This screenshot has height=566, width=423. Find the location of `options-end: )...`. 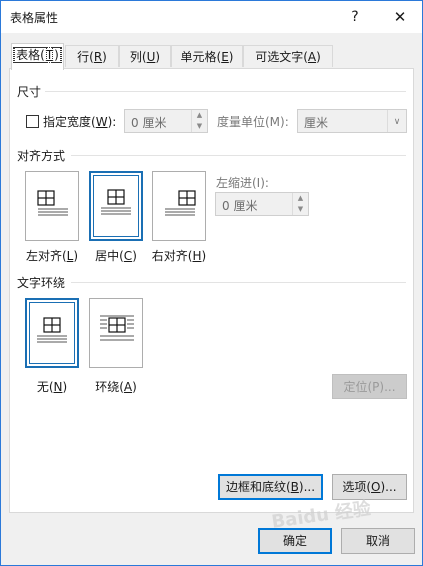

options-end: )... is located at coordinates (388, 487).